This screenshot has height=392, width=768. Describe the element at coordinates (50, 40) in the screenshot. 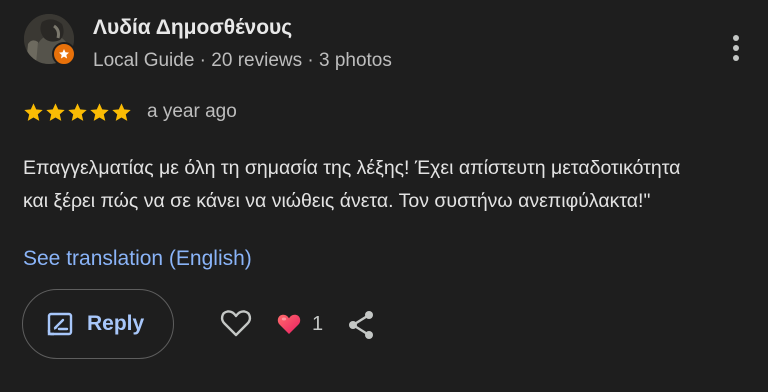

I see `author-avatar-wrapper` at that location.